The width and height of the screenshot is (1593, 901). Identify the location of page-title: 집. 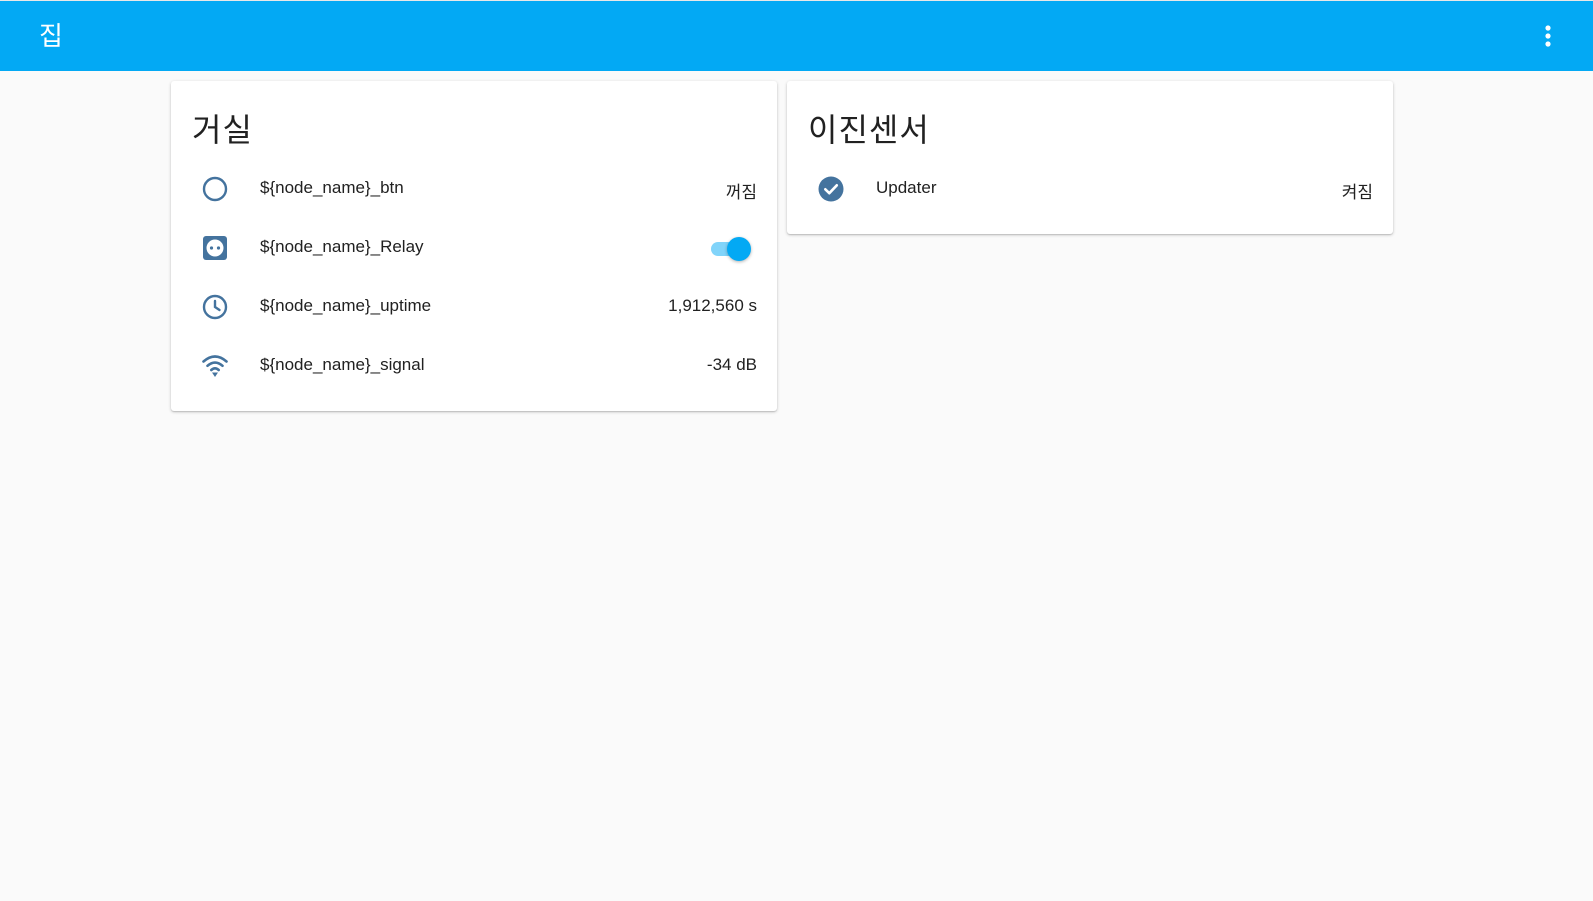
(51, 37).